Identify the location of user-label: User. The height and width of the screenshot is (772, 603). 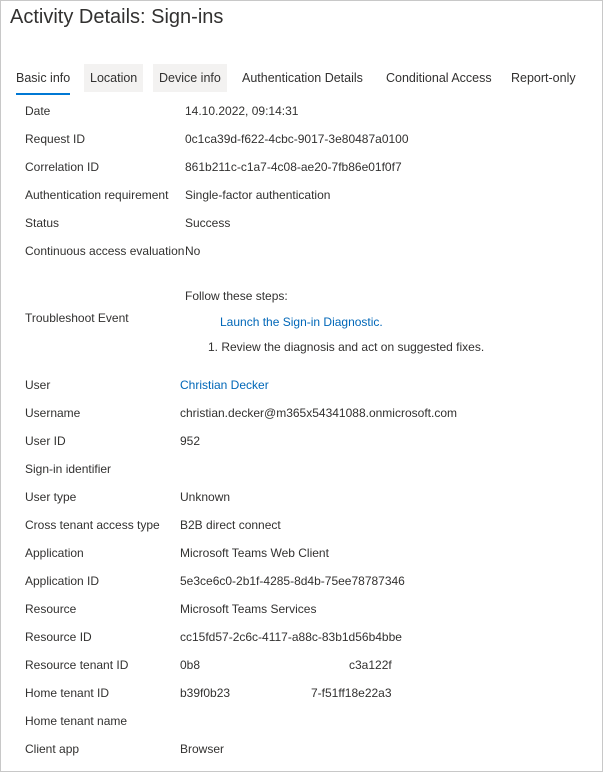
(38, 385).